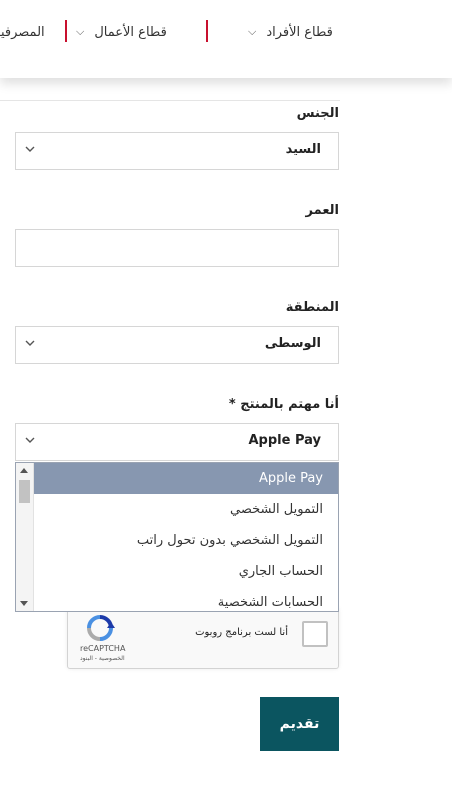 The height and width of the screenshot is (786, 452). Describe the element at coordinates (186, 509) in the screenshot. I see `dropdown-option: التمويل الشخصي` at that location.